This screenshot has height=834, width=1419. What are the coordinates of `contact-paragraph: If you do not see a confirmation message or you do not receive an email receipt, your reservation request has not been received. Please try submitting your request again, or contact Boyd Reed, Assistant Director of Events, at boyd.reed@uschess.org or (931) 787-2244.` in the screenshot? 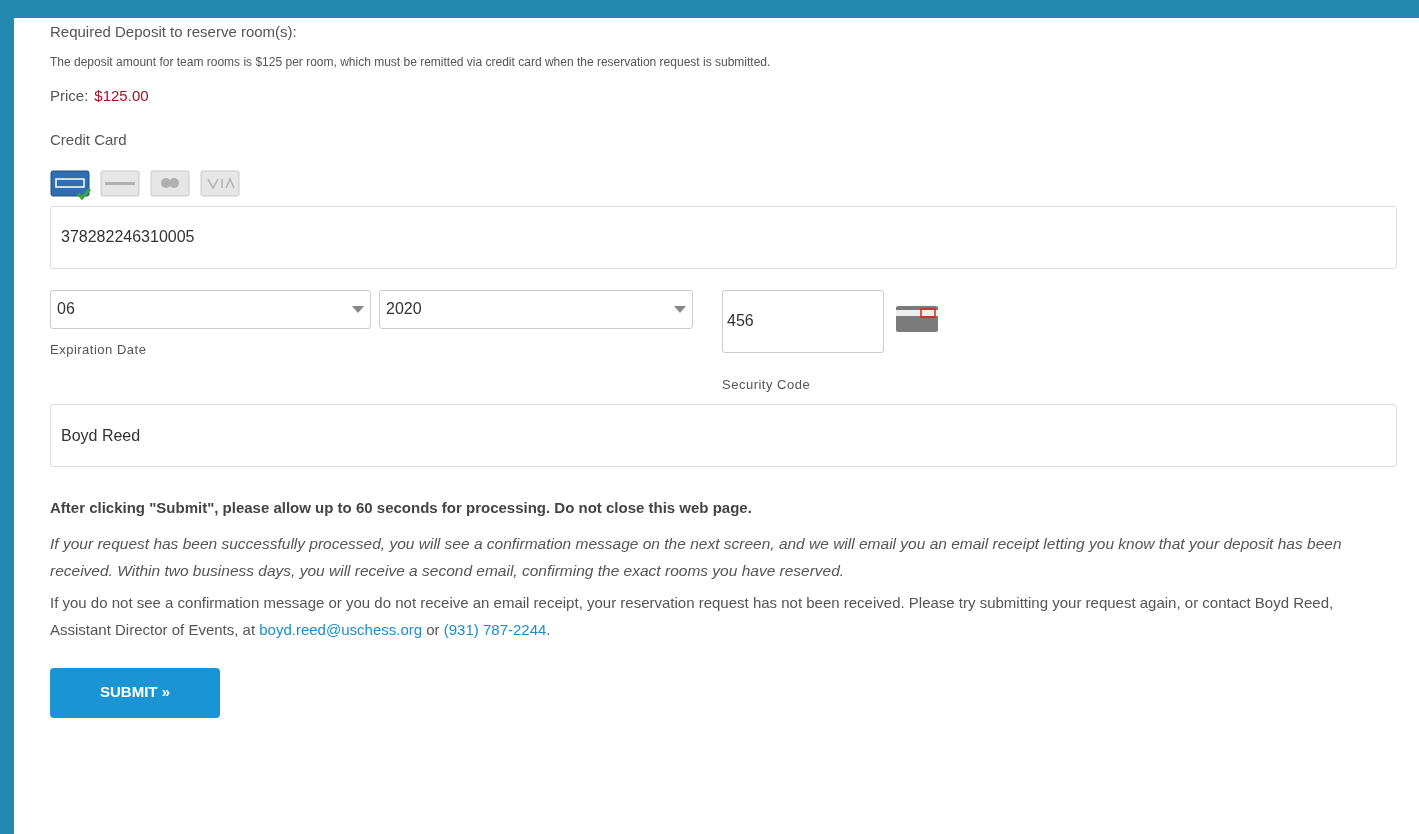 It's located at (692, 616).